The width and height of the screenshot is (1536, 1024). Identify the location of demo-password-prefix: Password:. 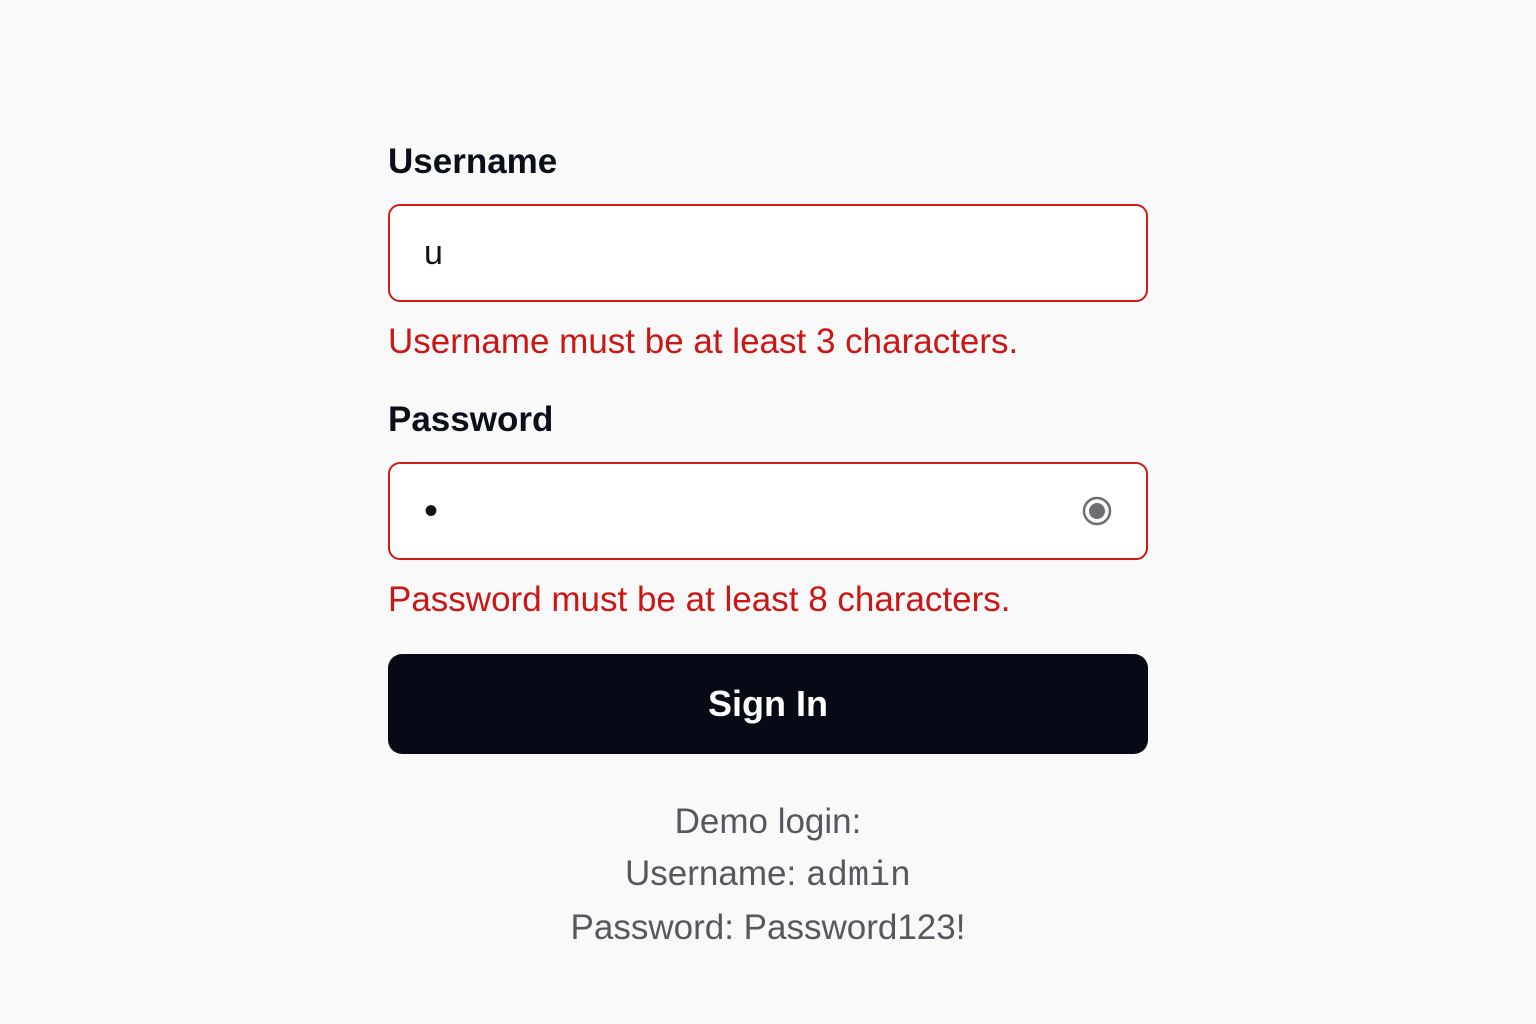
(657, 927).